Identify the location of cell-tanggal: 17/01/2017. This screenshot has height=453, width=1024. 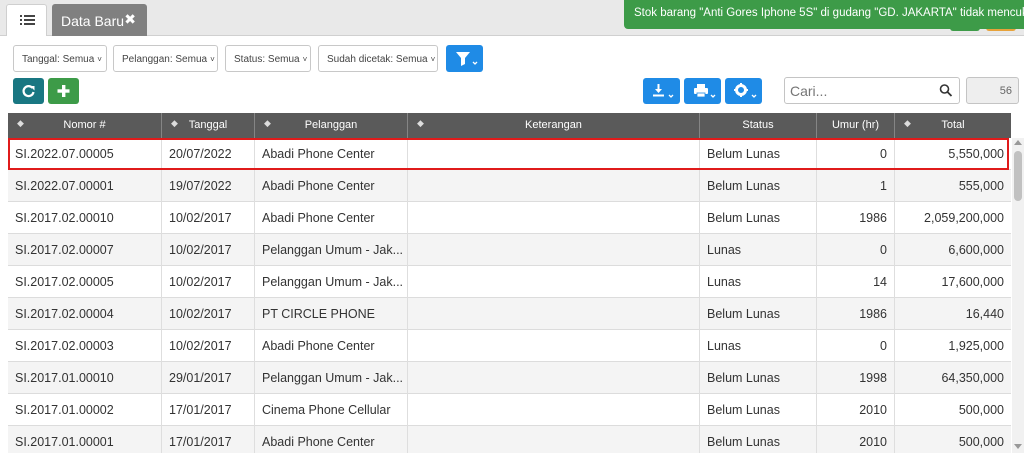
(208, 439).